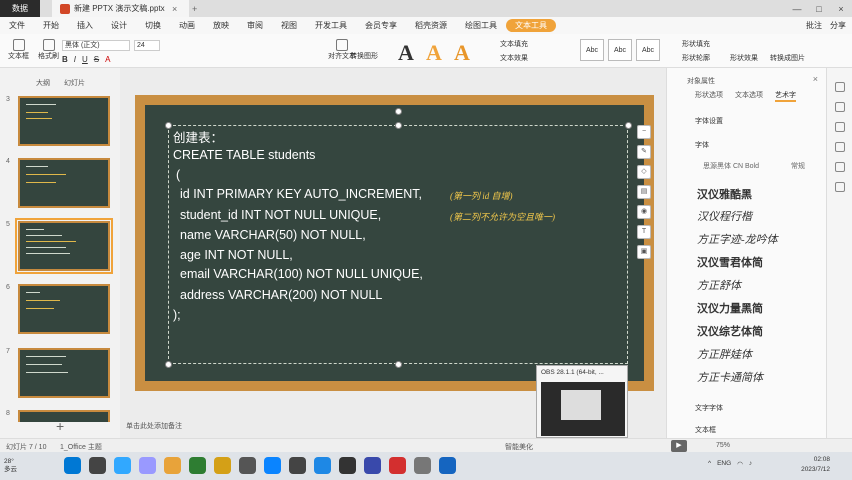  Describe the element at coordinates (364, 50) in the screenshot. I see `convert-shape-button: 转换图形` at that location.